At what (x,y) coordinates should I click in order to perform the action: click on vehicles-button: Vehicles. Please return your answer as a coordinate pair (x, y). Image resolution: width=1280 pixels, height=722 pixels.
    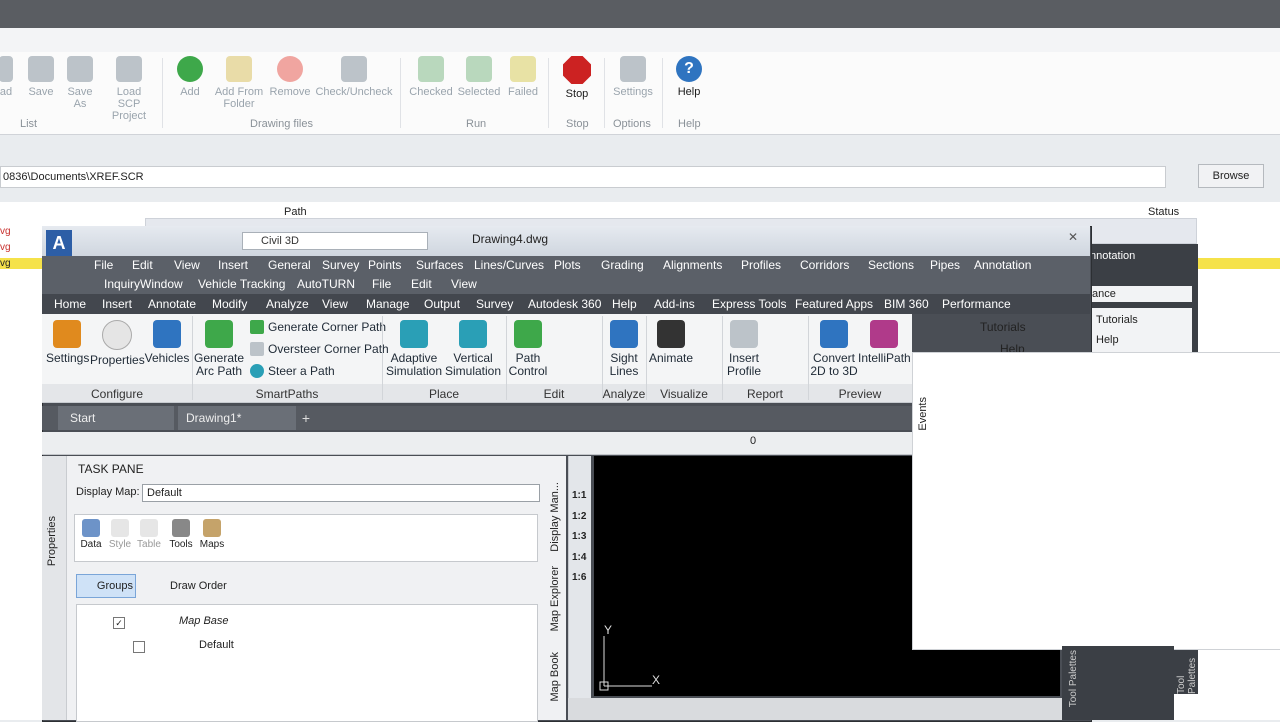
    Looking at the image, I should click on (167, 342).